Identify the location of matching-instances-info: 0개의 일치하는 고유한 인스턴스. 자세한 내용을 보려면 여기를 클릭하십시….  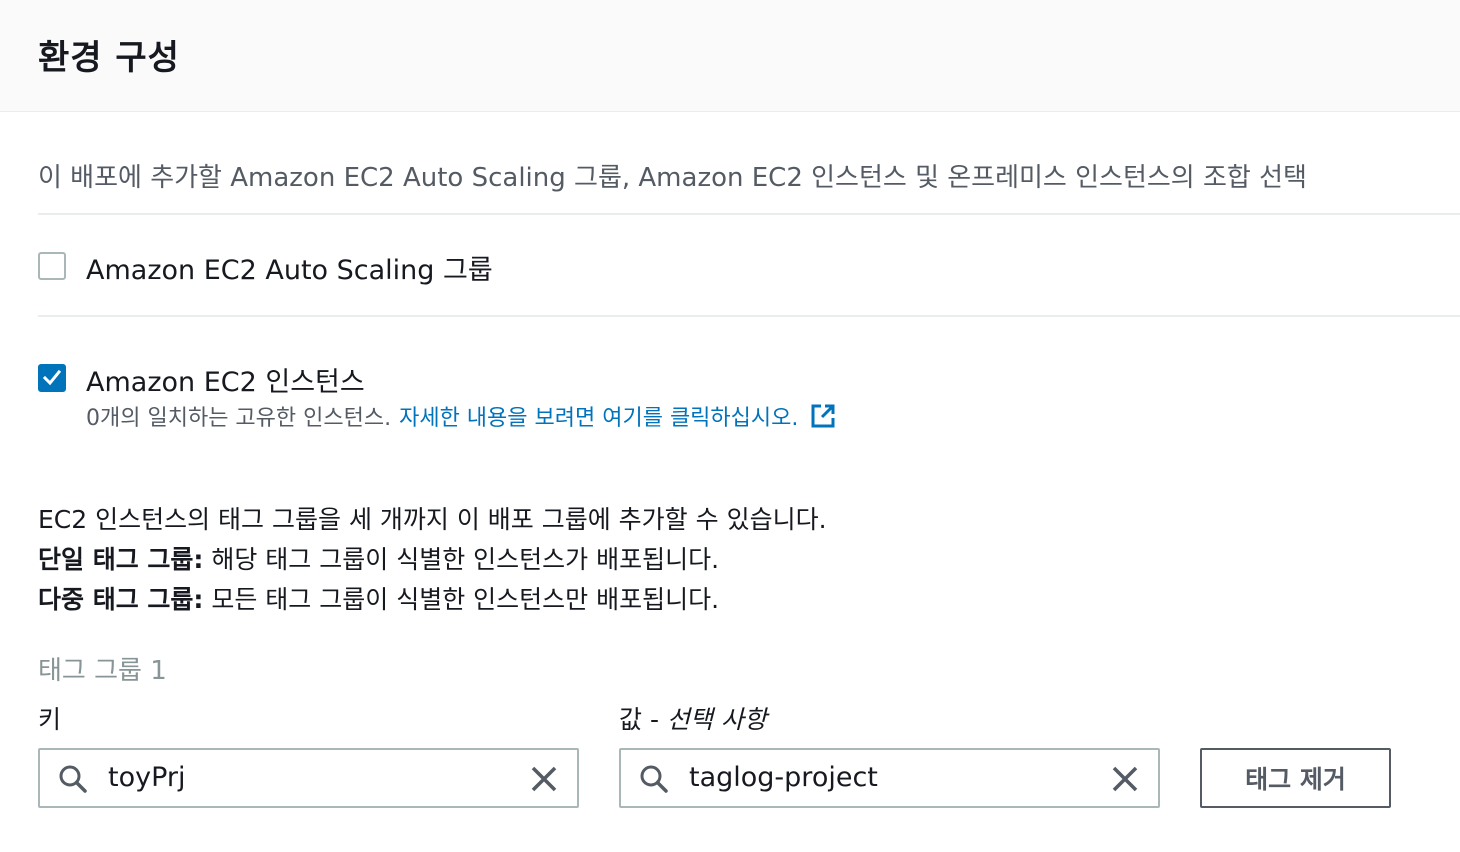
(461, 416).